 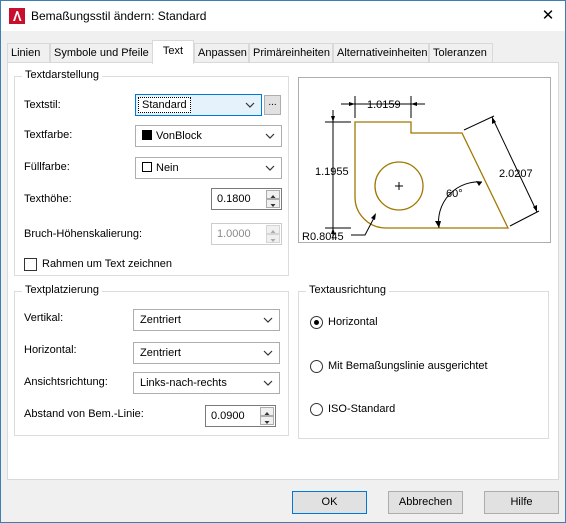 What do you see at coordinates (521, 502) in the screenshot?
I see `help-button: Hilfe` at bounding box center [521, 502].